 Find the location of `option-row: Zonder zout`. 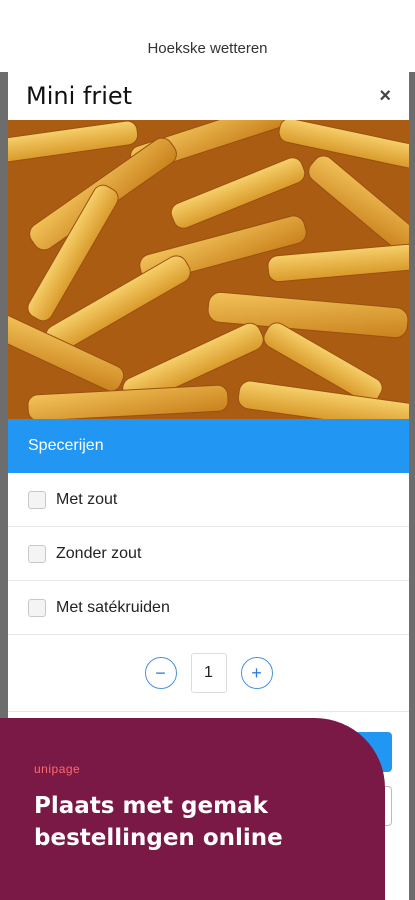

option-row: Zonder zout is located at coordinates (208, 554).